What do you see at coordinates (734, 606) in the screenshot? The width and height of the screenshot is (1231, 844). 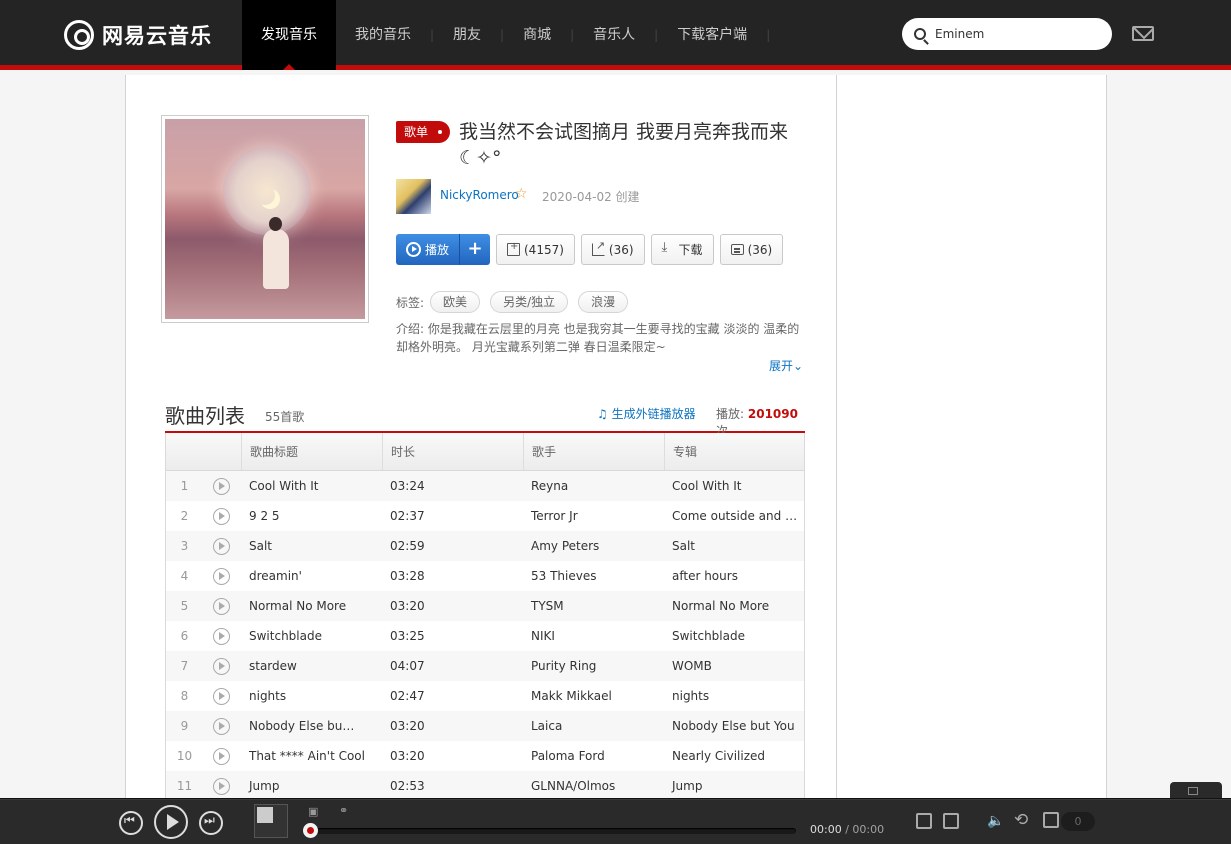 I see `album-link: Normal No More` at bounding box center [734, 606].